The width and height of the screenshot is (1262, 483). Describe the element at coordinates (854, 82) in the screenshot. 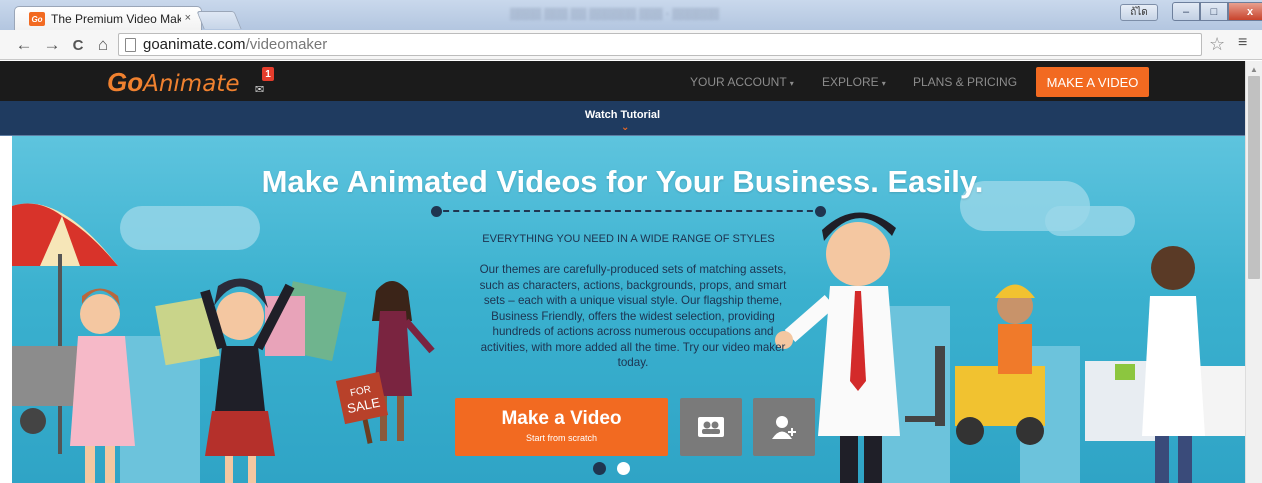

I see `nav-explore: EXPLORE ▾` at that location.